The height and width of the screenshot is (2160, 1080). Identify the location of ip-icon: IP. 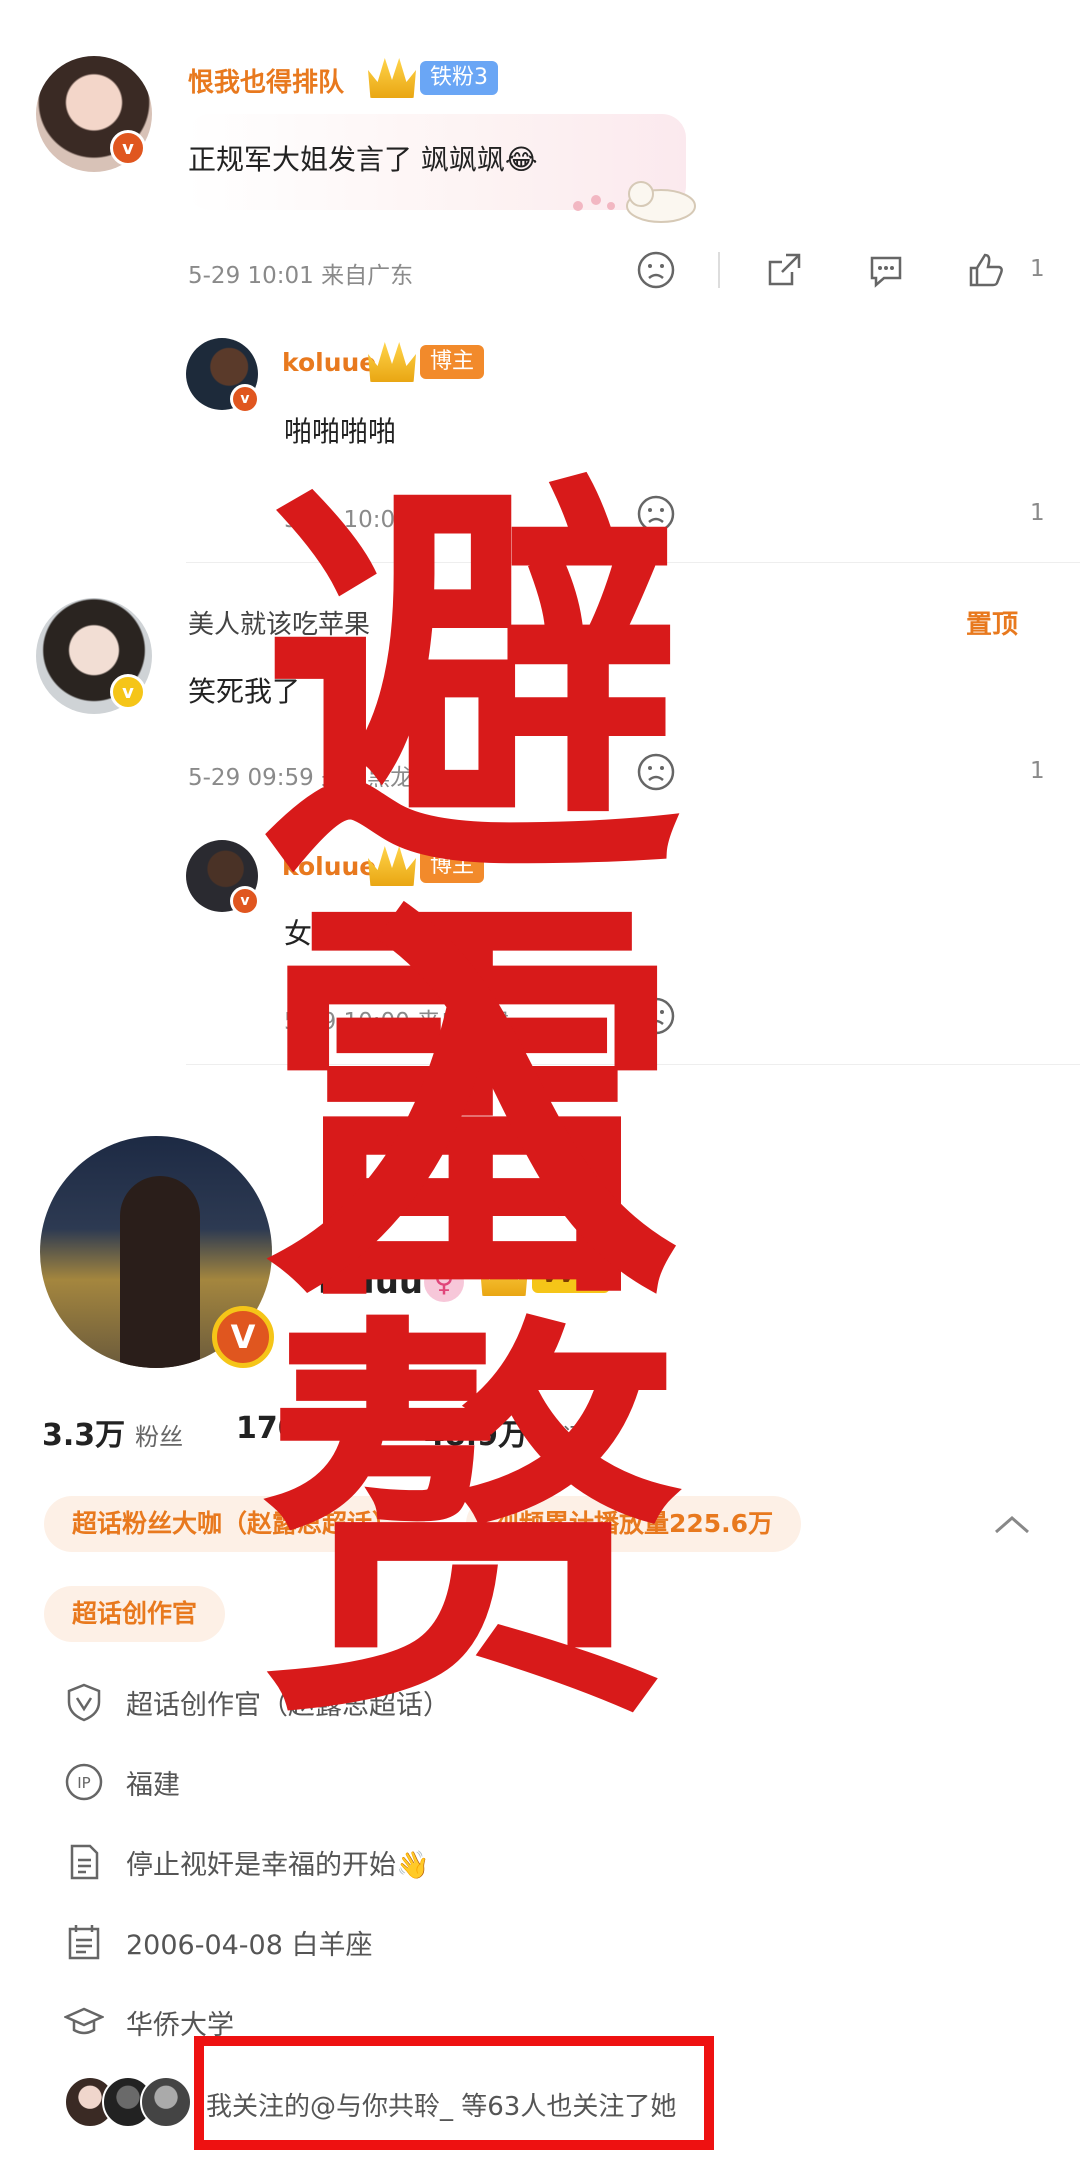
(84, 1782).